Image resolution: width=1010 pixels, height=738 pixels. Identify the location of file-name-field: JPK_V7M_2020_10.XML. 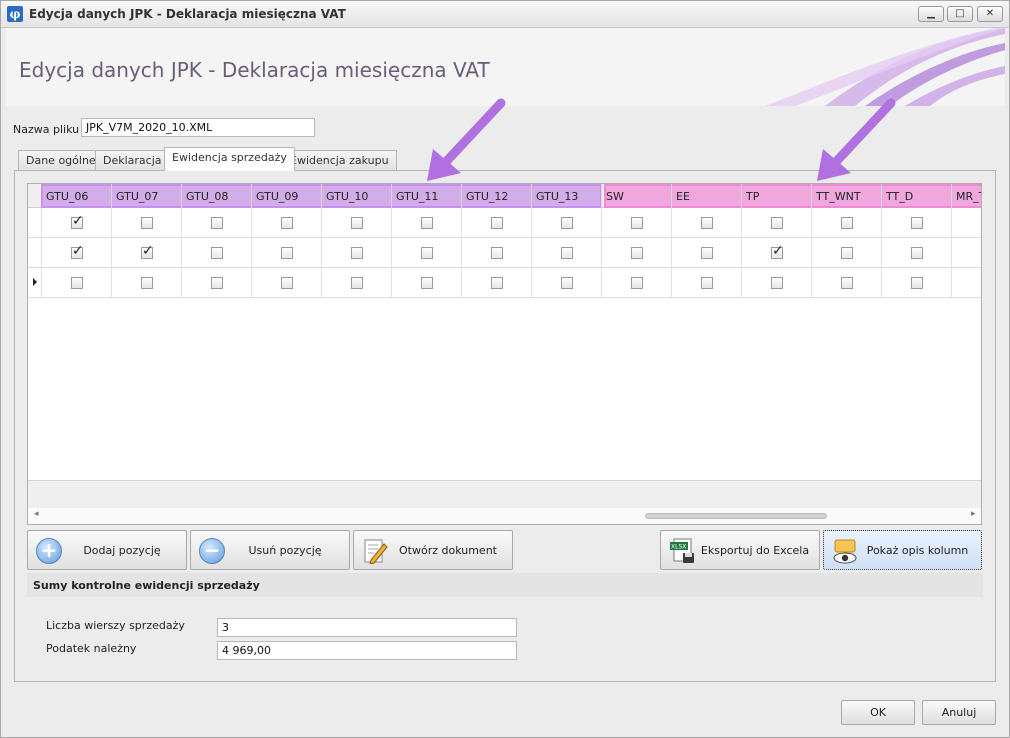
(198, 127).